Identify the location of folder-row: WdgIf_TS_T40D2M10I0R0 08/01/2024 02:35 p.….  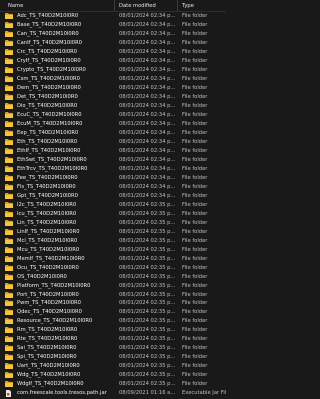
(113, 384).